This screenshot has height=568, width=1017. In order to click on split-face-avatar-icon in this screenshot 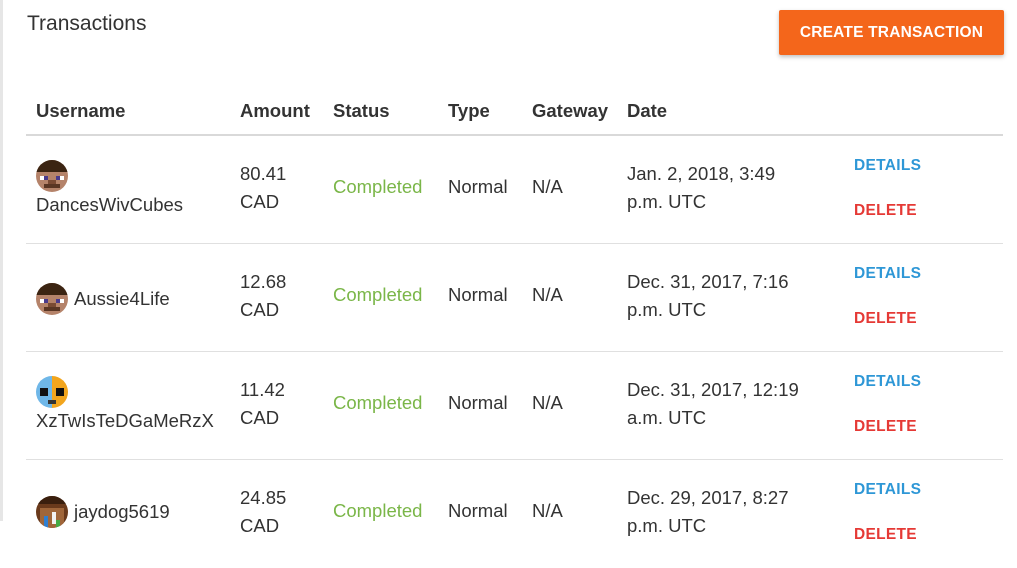, I will do `click(52, 392)`.